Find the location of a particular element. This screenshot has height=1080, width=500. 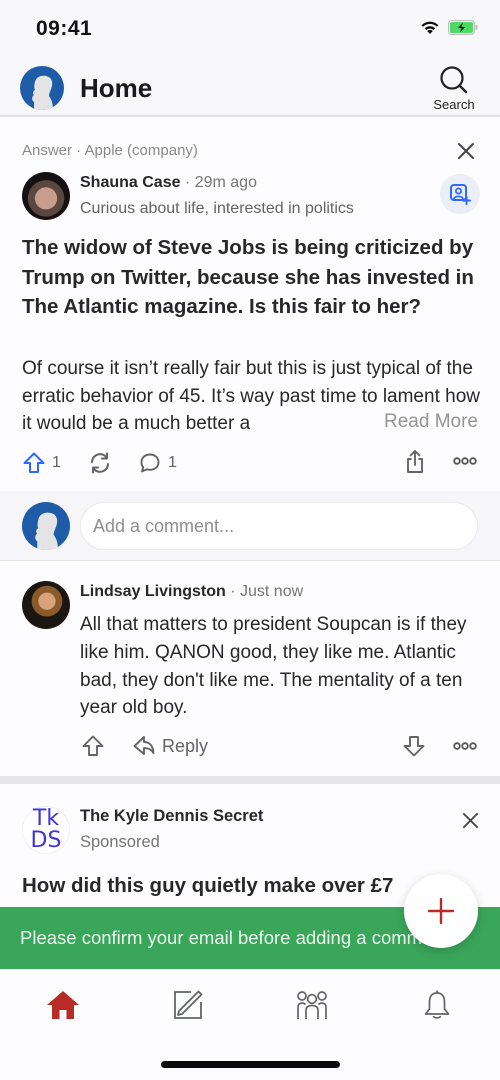

bottom-nav is located at coordinates (250, 1024).